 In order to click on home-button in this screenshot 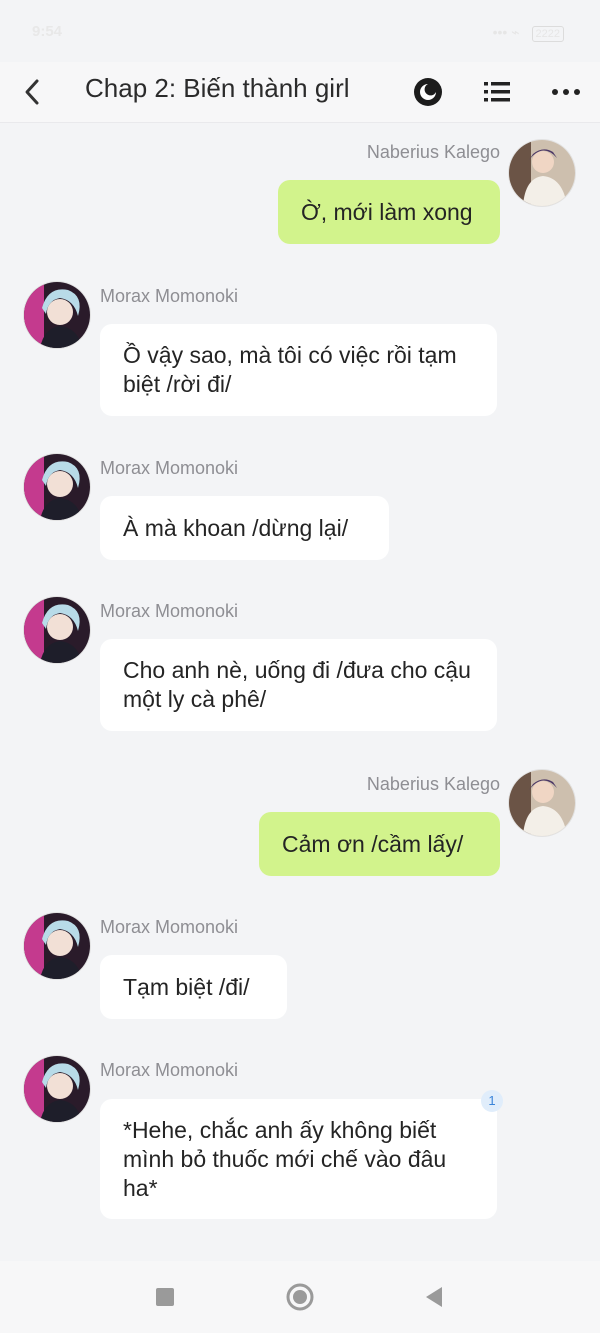, I will do `click(300, 1297)`.